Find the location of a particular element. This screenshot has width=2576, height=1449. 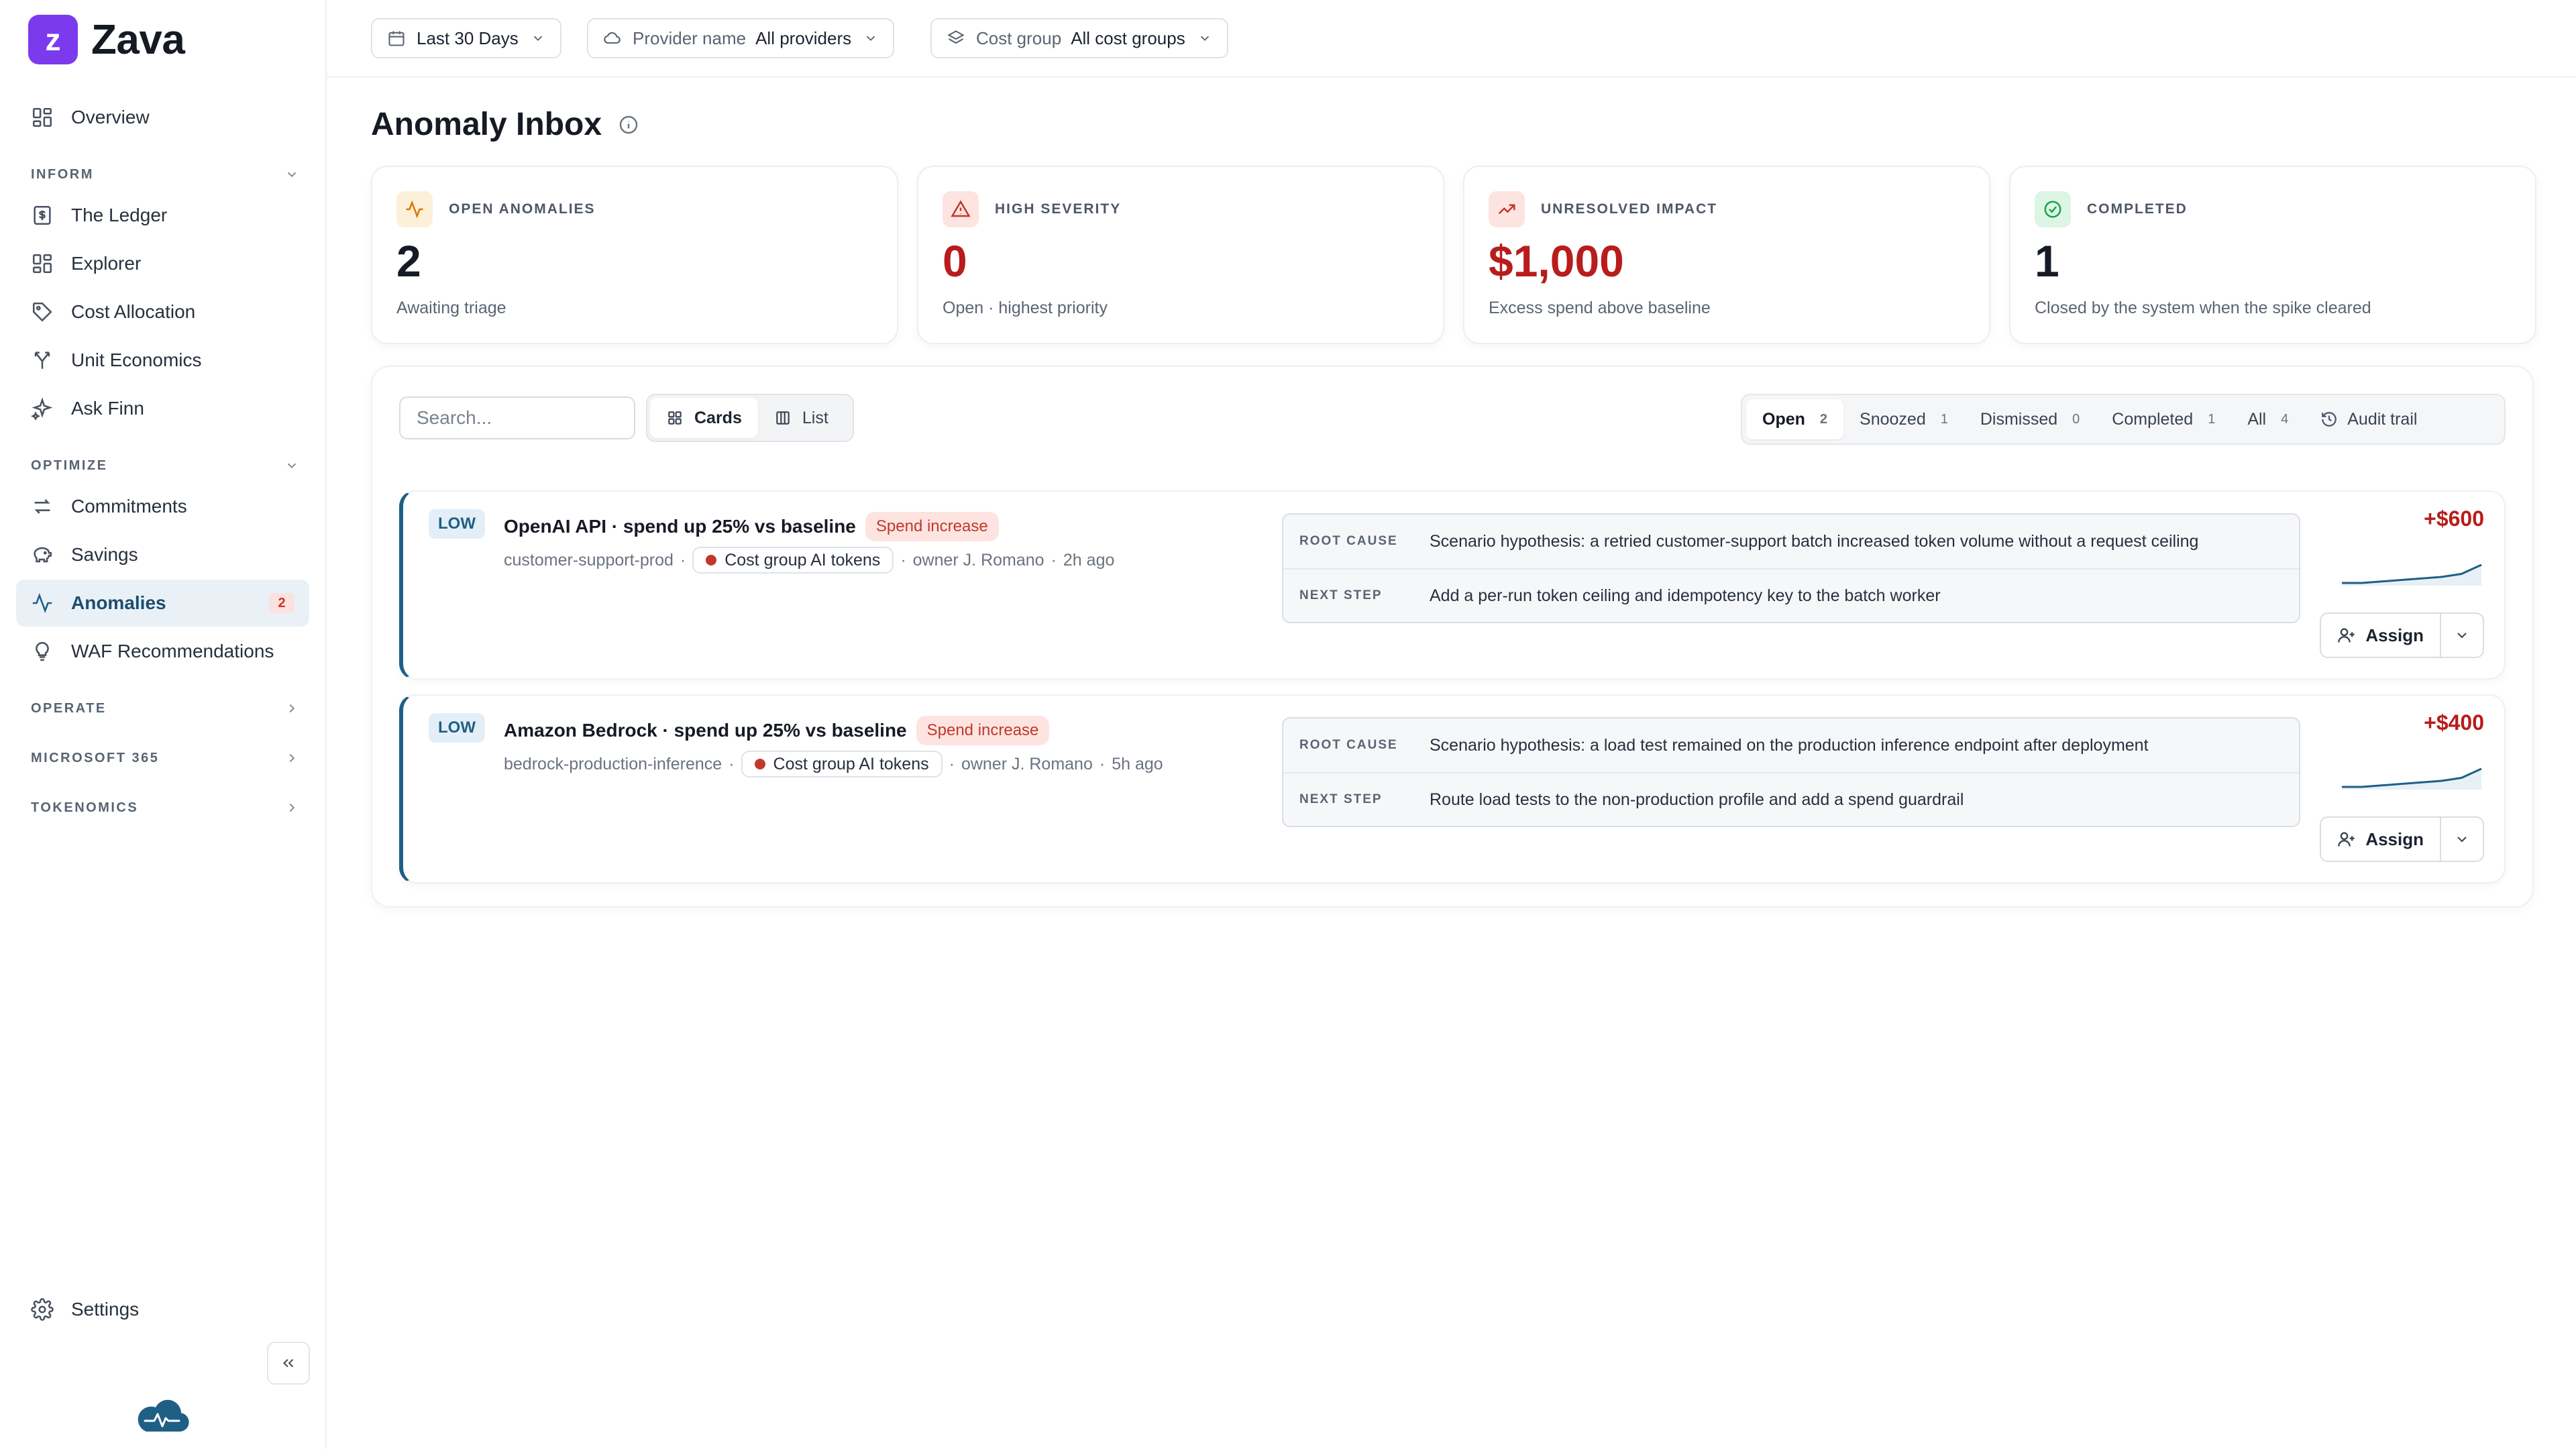

audit-trail-button: Audit trail is located at coordinates (2368, 419).